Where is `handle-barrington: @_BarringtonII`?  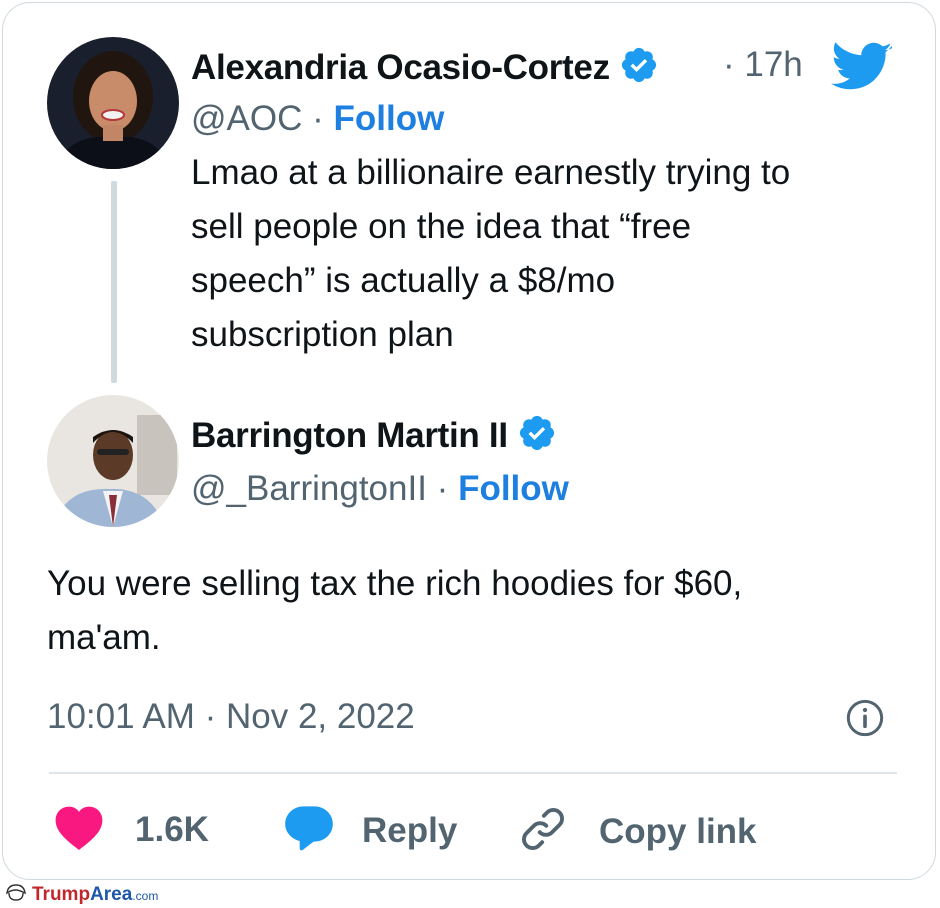
handle-barrington: @_BarringtonII is located at coordinates (309, 488).